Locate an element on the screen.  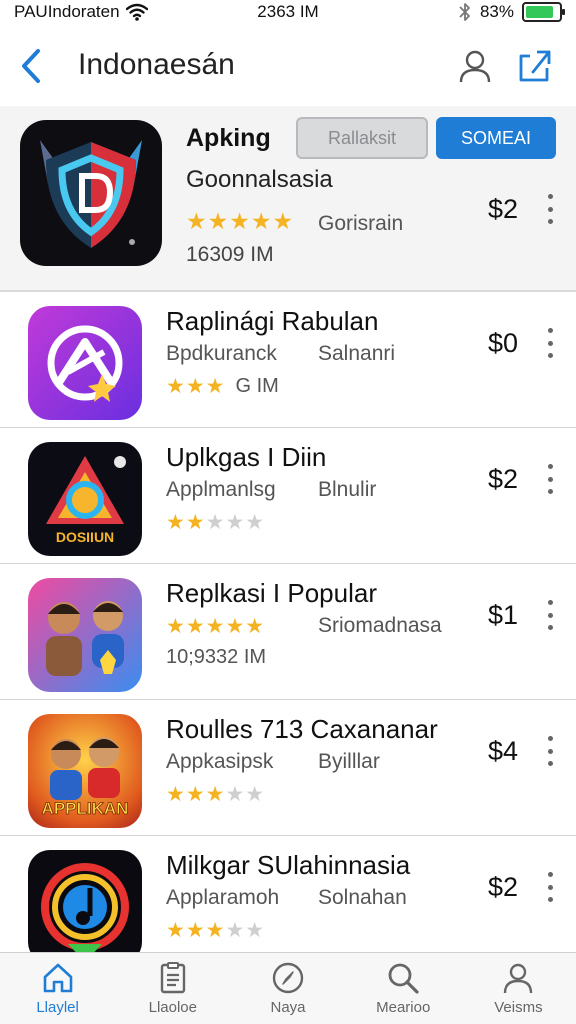
app-name: Uplkgas I Diin is located at coordinates (246, 457).